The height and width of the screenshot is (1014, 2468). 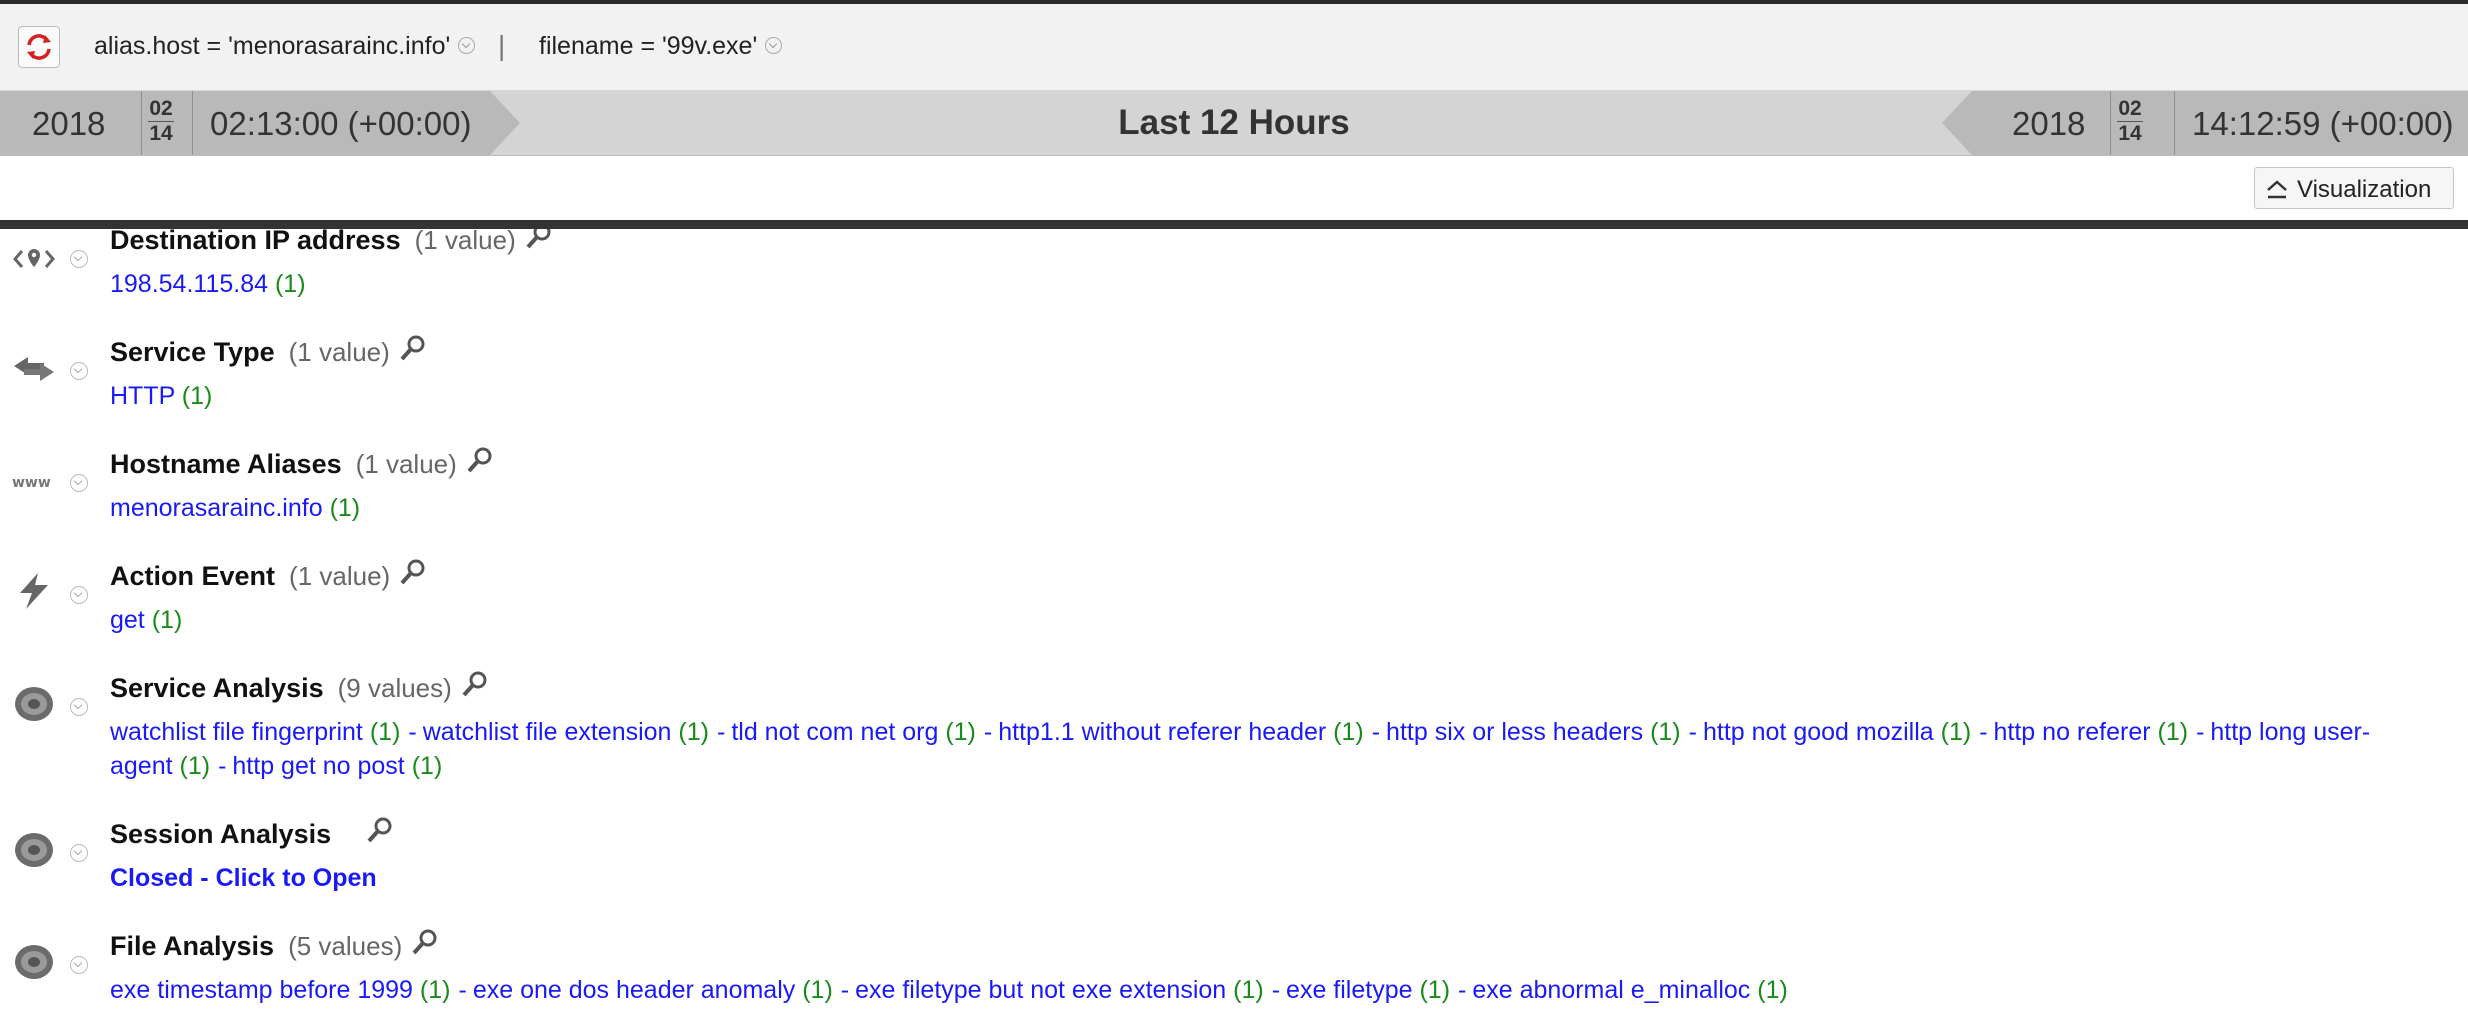 What do you see at coordinates (2277, 189) in the screenshot?
I see `chevron-up-icon` at bounding box center [2277, 189].